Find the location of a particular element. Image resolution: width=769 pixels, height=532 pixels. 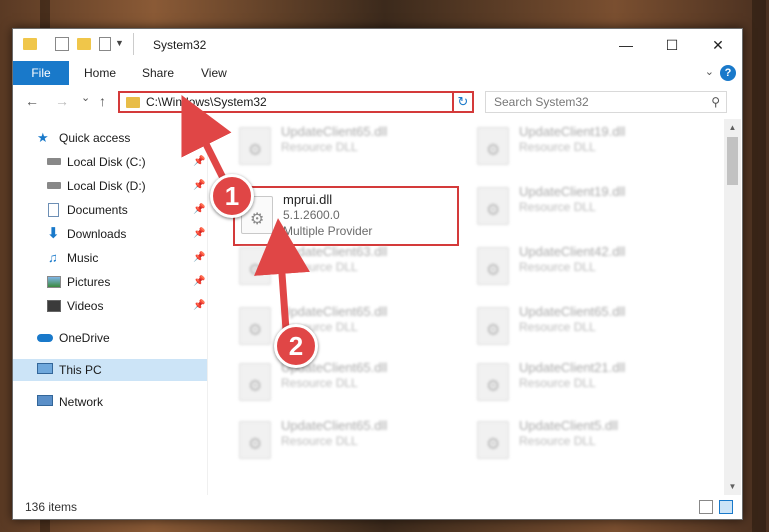

pictures-icon is located at coordinates (54, 282).